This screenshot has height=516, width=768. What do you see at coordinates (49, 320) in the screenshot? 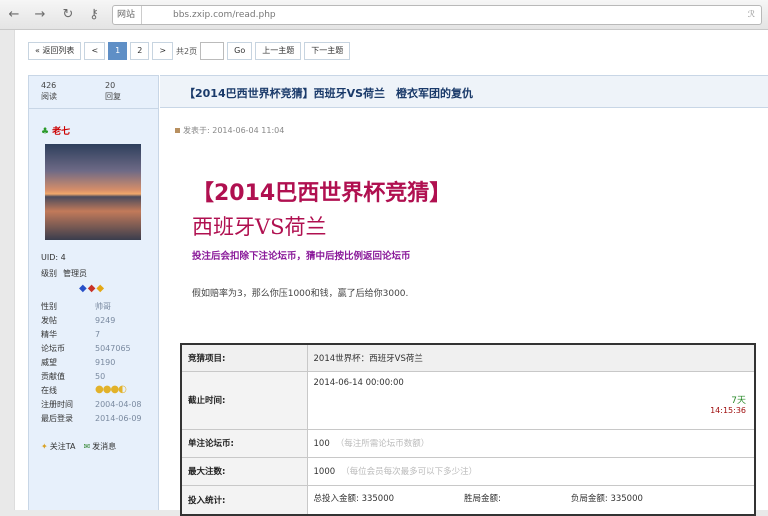
I see `profile-key: 发帖` at bounding box center [49, 320].